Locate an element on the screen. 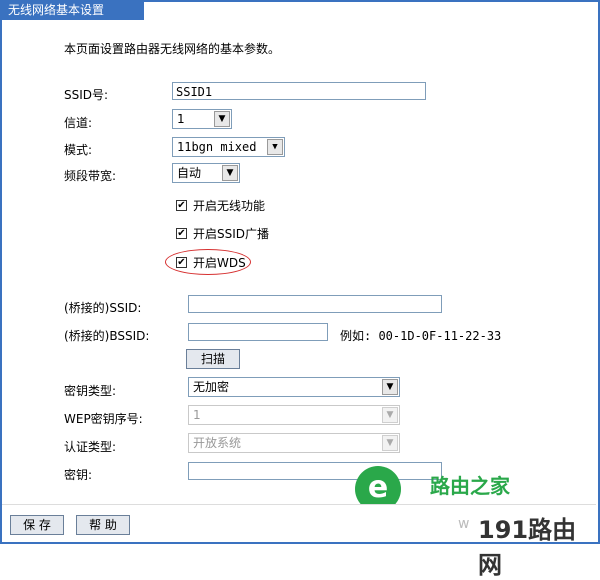 The height and width of the screenshot is (580, 600). mode-select: 11bgn mixed ▼ is located at coordinates (228, 147).